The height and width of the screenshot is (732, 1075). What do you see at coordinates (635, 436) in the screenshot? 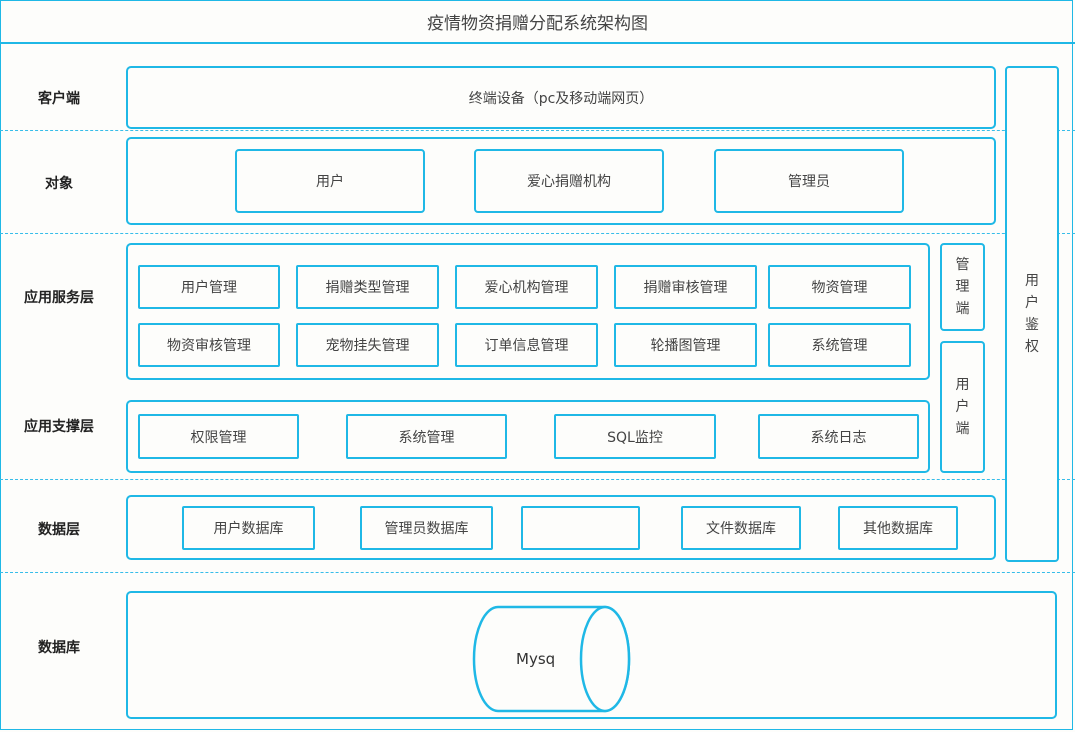
I see `support-item: SQL监控` at bounding box center [635, 436].